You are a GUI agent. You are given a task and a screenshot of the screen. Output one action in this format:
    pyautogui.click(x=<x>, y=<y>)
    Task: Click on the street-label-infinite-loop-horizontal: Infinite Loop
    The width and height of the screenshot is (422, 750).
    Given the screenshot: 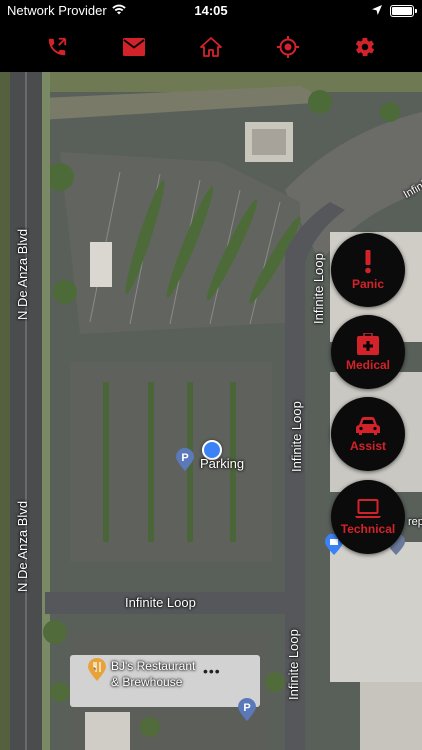 What is the action you would take?
    pyautogui.click(x=160, y=602)
    